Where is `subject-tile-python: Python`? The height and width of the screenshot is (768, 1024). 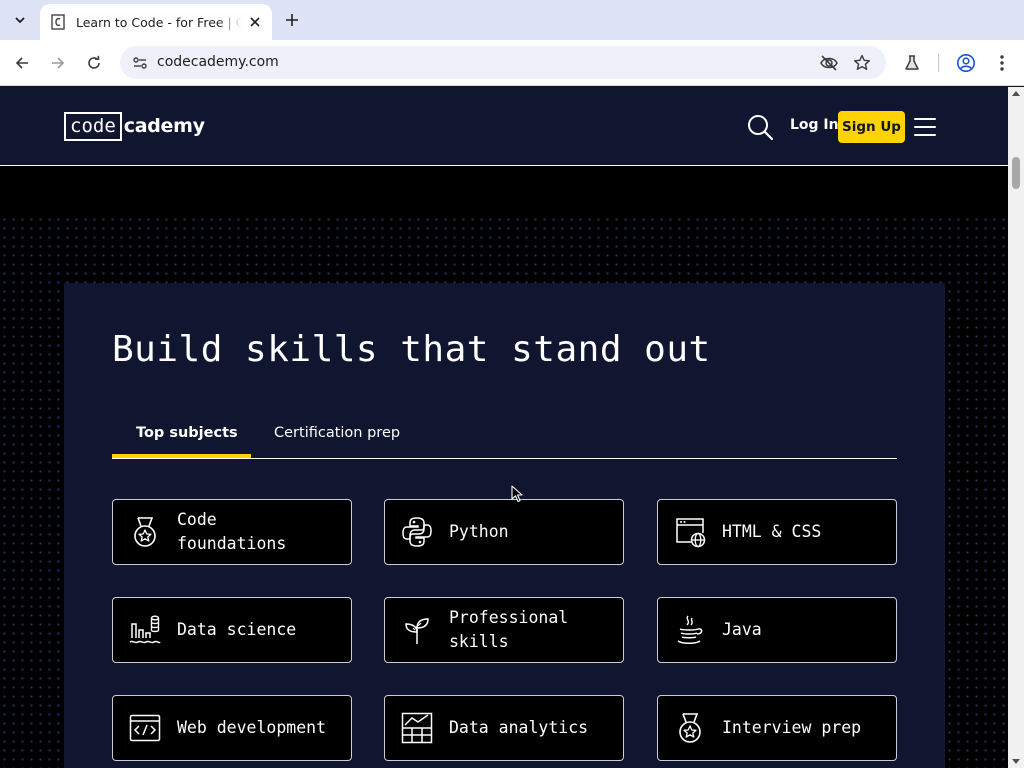 subject-tile-python: Python is located at coordinates (504, 532).